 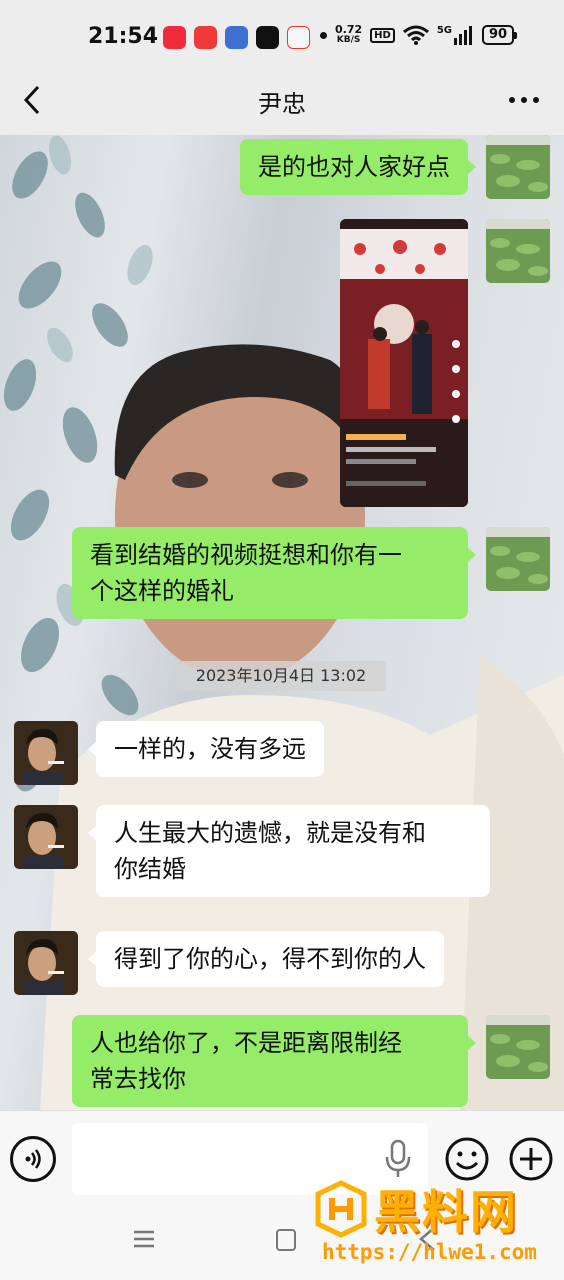 What do you see at coordinates (323, 35) in the screenshot?
I see `notification-dot-icon` at bounding box center [323, 35].